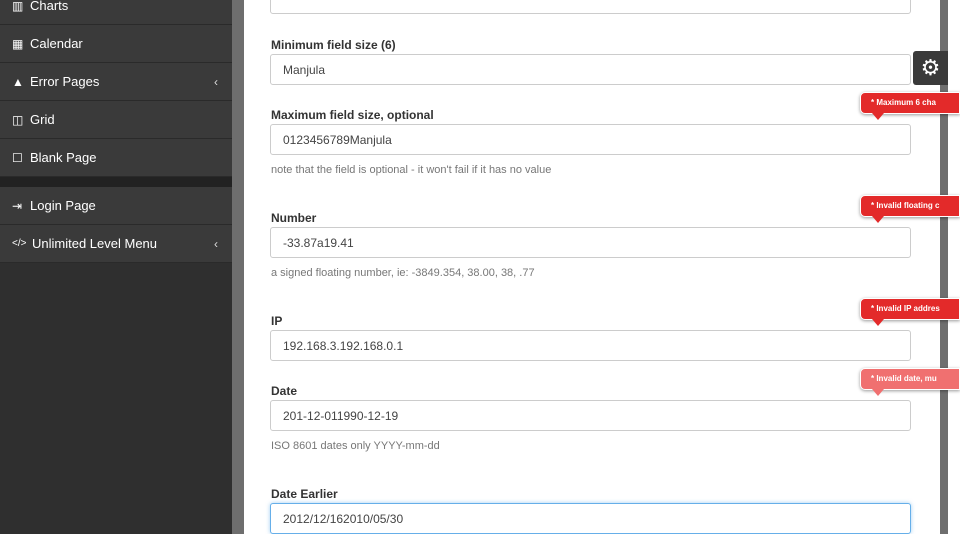  Describe the element at coordinates (17, 157) in the screenshot. I see `square-icon: ☐` at that location.